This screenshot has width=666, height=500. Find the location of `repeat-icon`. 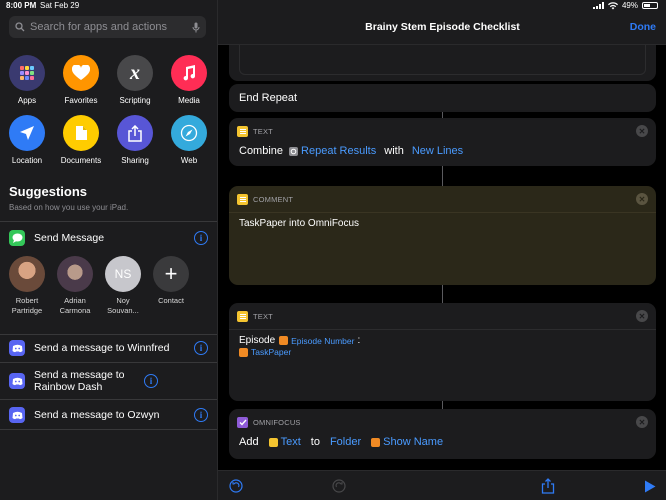

repeat-icon is located at coordinates (294, 151).